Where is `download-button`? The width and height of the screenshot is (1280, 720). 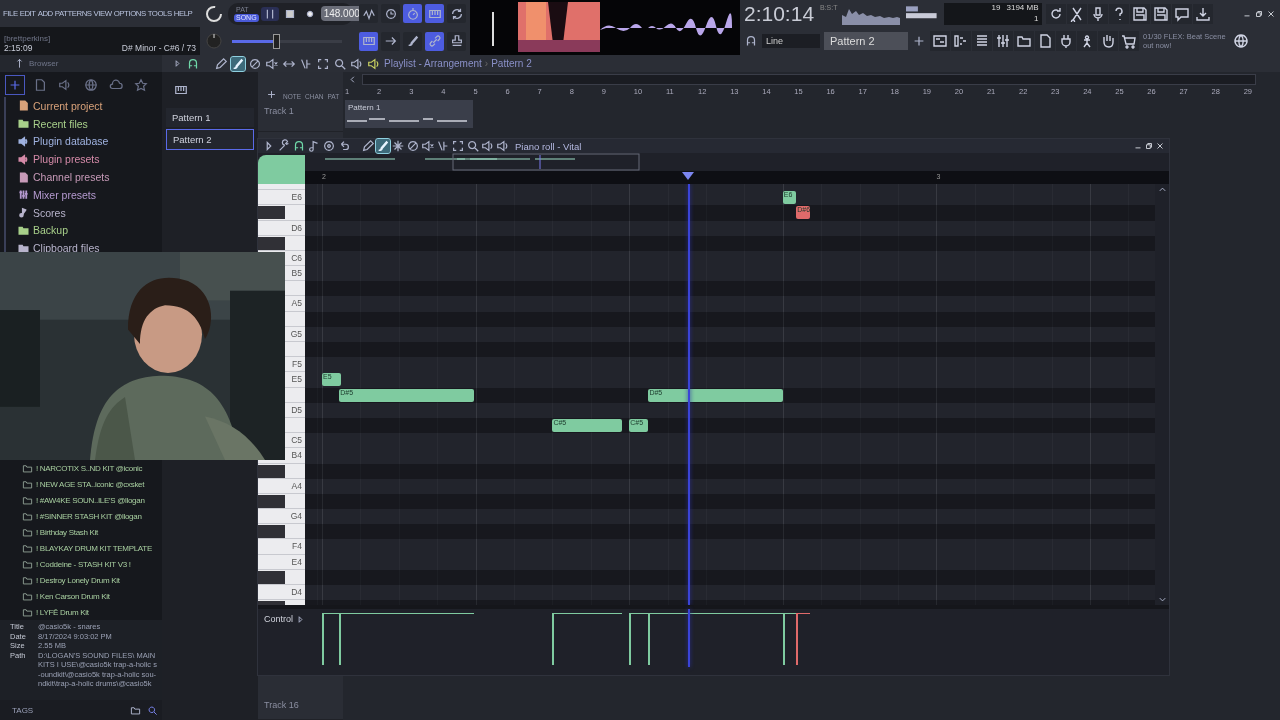 download-button is located at coordinates (1202, 13).